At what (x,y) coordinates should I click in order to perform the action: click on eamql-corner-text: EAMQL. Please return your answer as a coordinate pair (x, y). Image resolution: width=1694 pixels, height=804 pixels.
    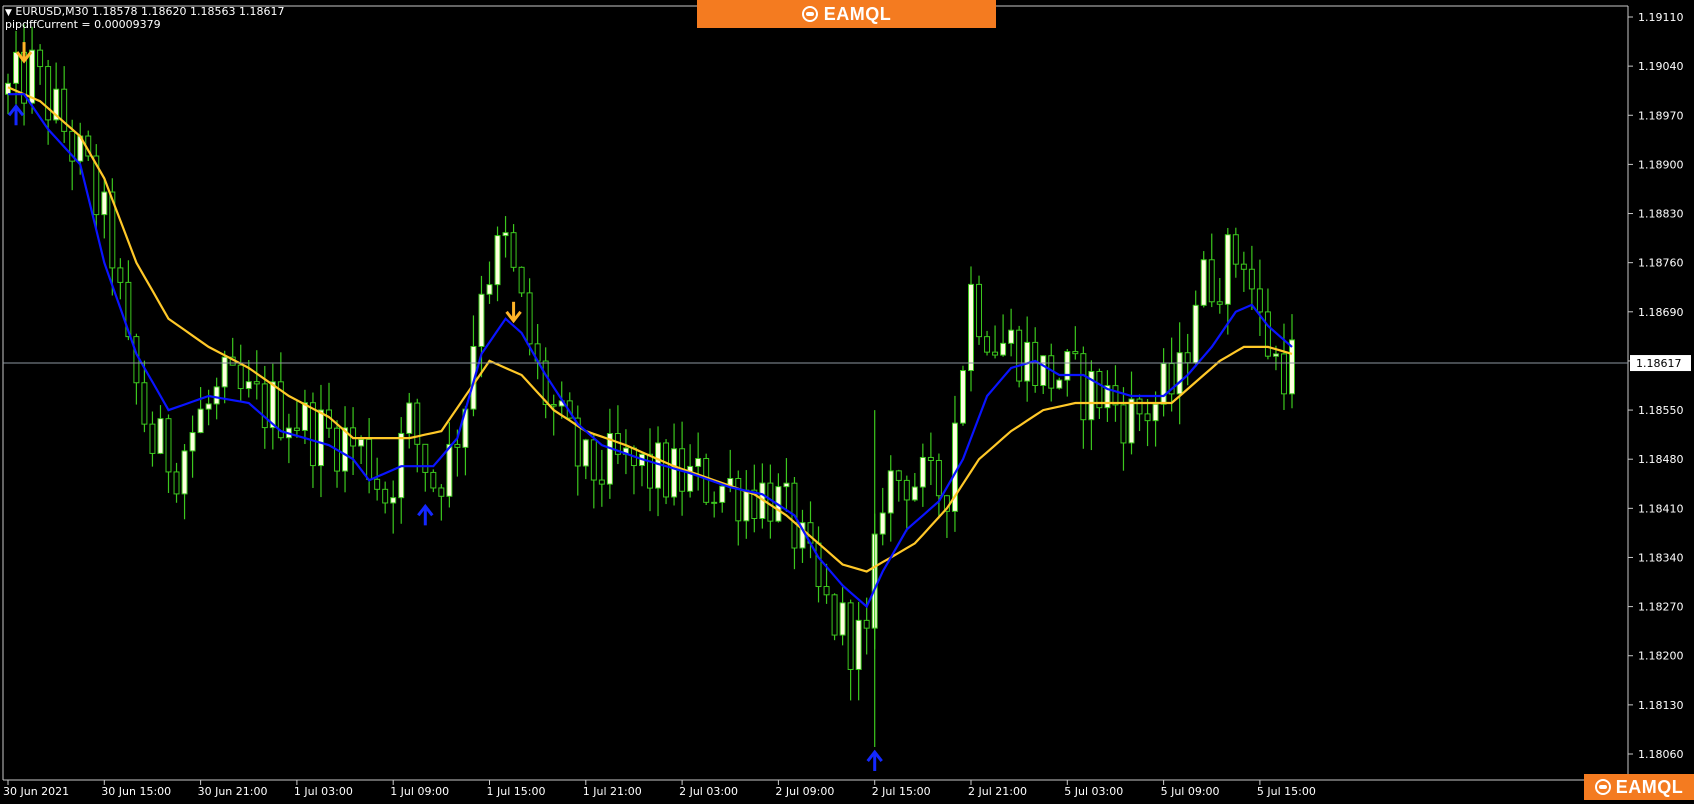
    Looking at the image, I should click on (1649, 786).